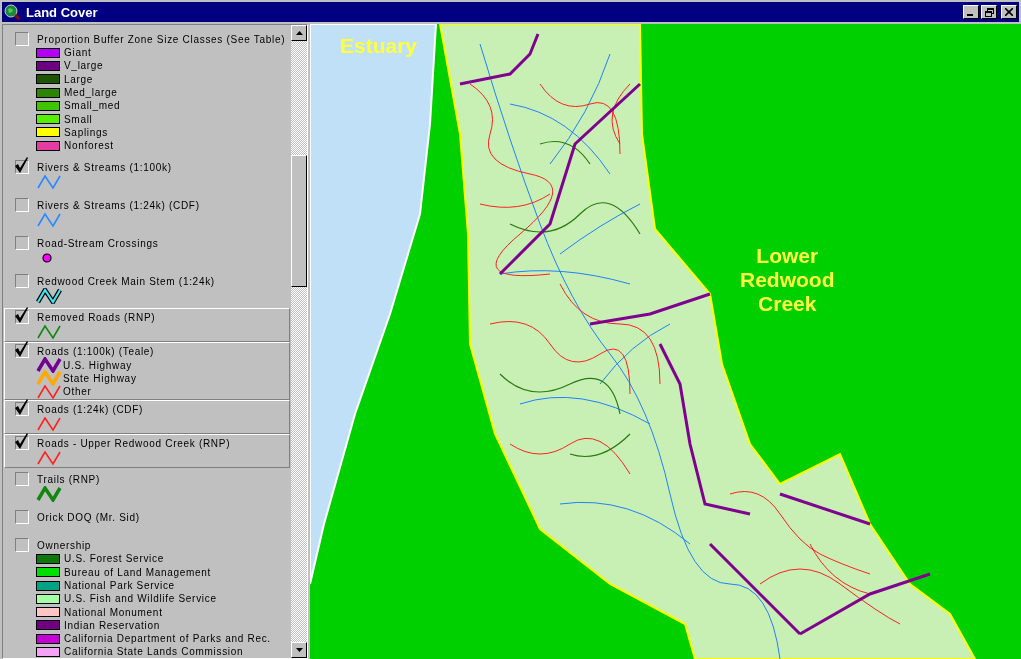 The image size is (1021, 659). I want to click on class-label: Large, so click(79, 79).